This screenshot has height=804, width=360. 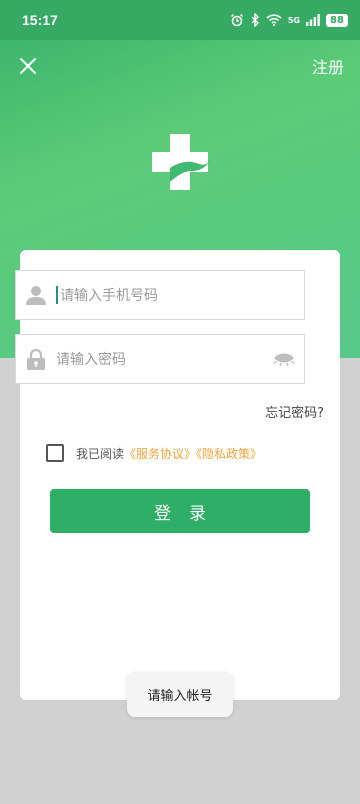 I want to click on service-agreement-link: 《服务协议》, so click(x=160, y=454).